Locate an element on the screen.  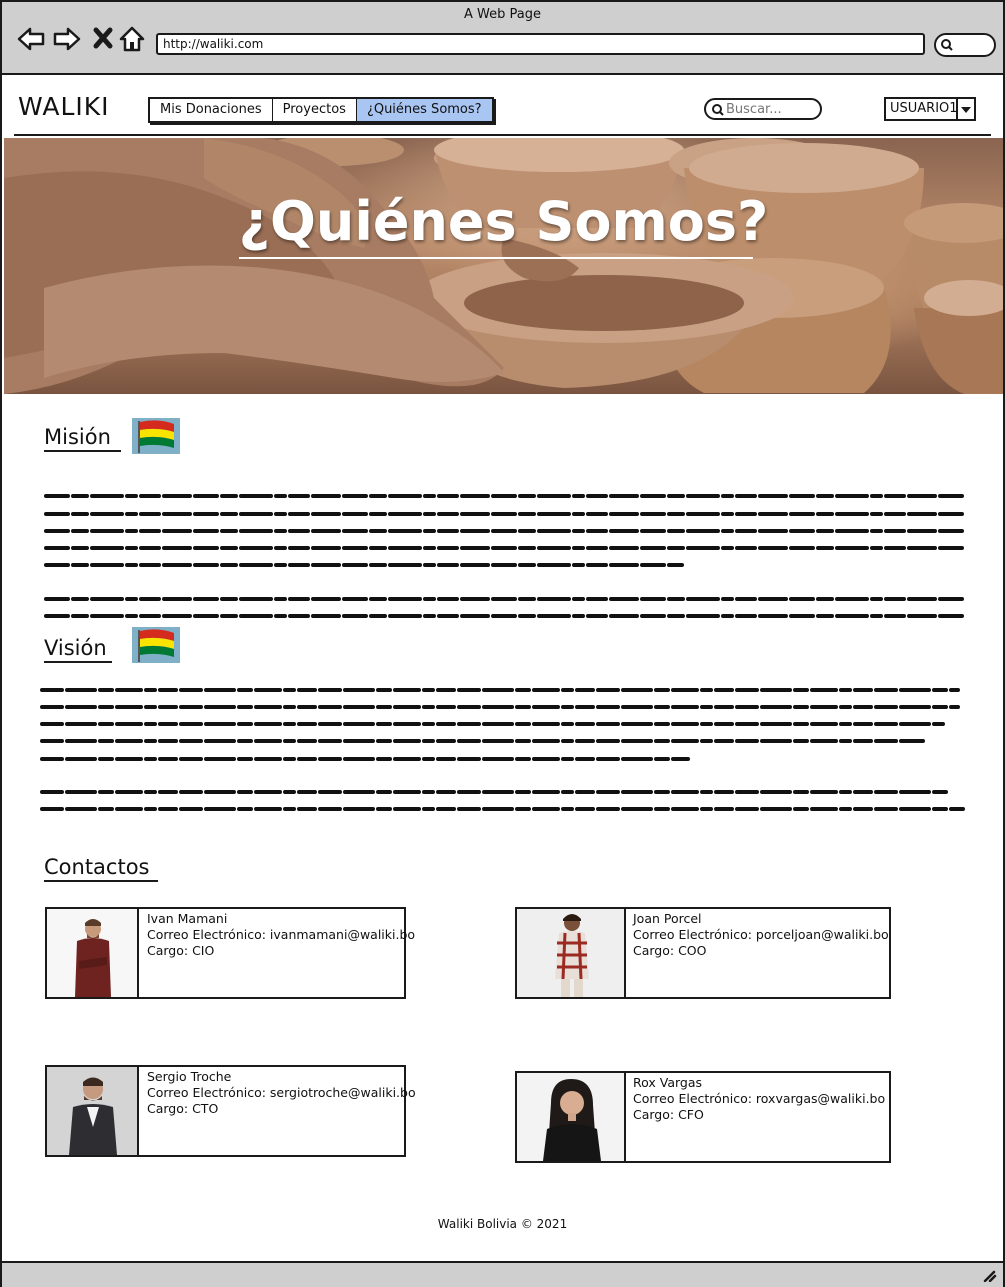
window-title: A Web Page is located at coordinates (502, 14).